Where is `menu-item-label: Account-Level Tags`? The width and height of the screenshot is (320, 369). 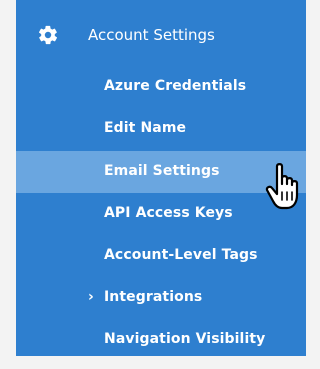
menu-item-label: Account-Level Tags is located at coordinates (181, 255).